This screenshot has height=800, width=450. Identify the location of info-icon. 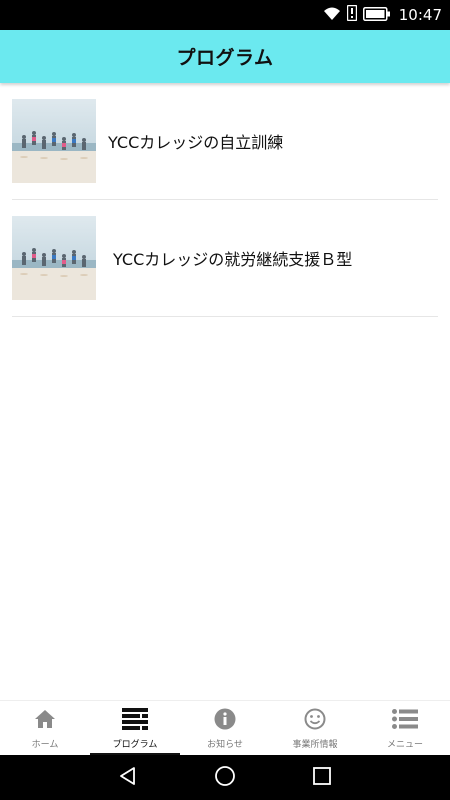
(225, 719).